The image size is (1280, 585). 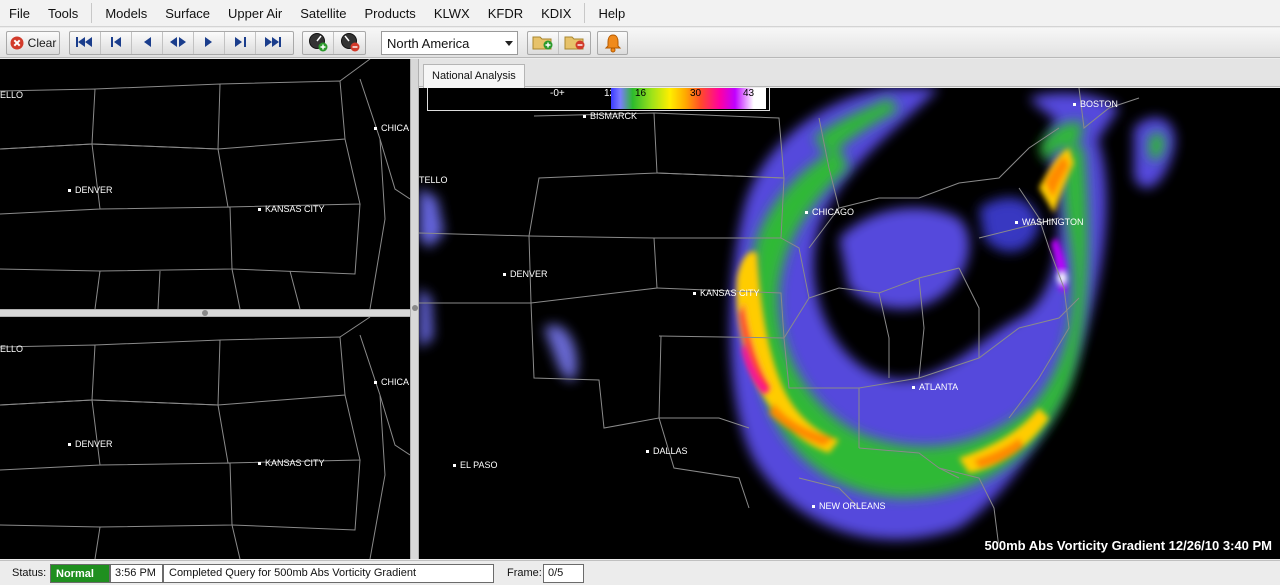 I want to click on city-name: BISMARCK, so click(x=614, y=116).